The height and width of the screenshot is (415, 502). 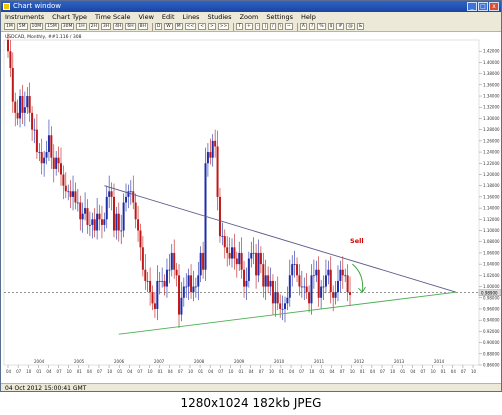 I want to click on toolbar-button: 15M, so click(x=52, y=26).